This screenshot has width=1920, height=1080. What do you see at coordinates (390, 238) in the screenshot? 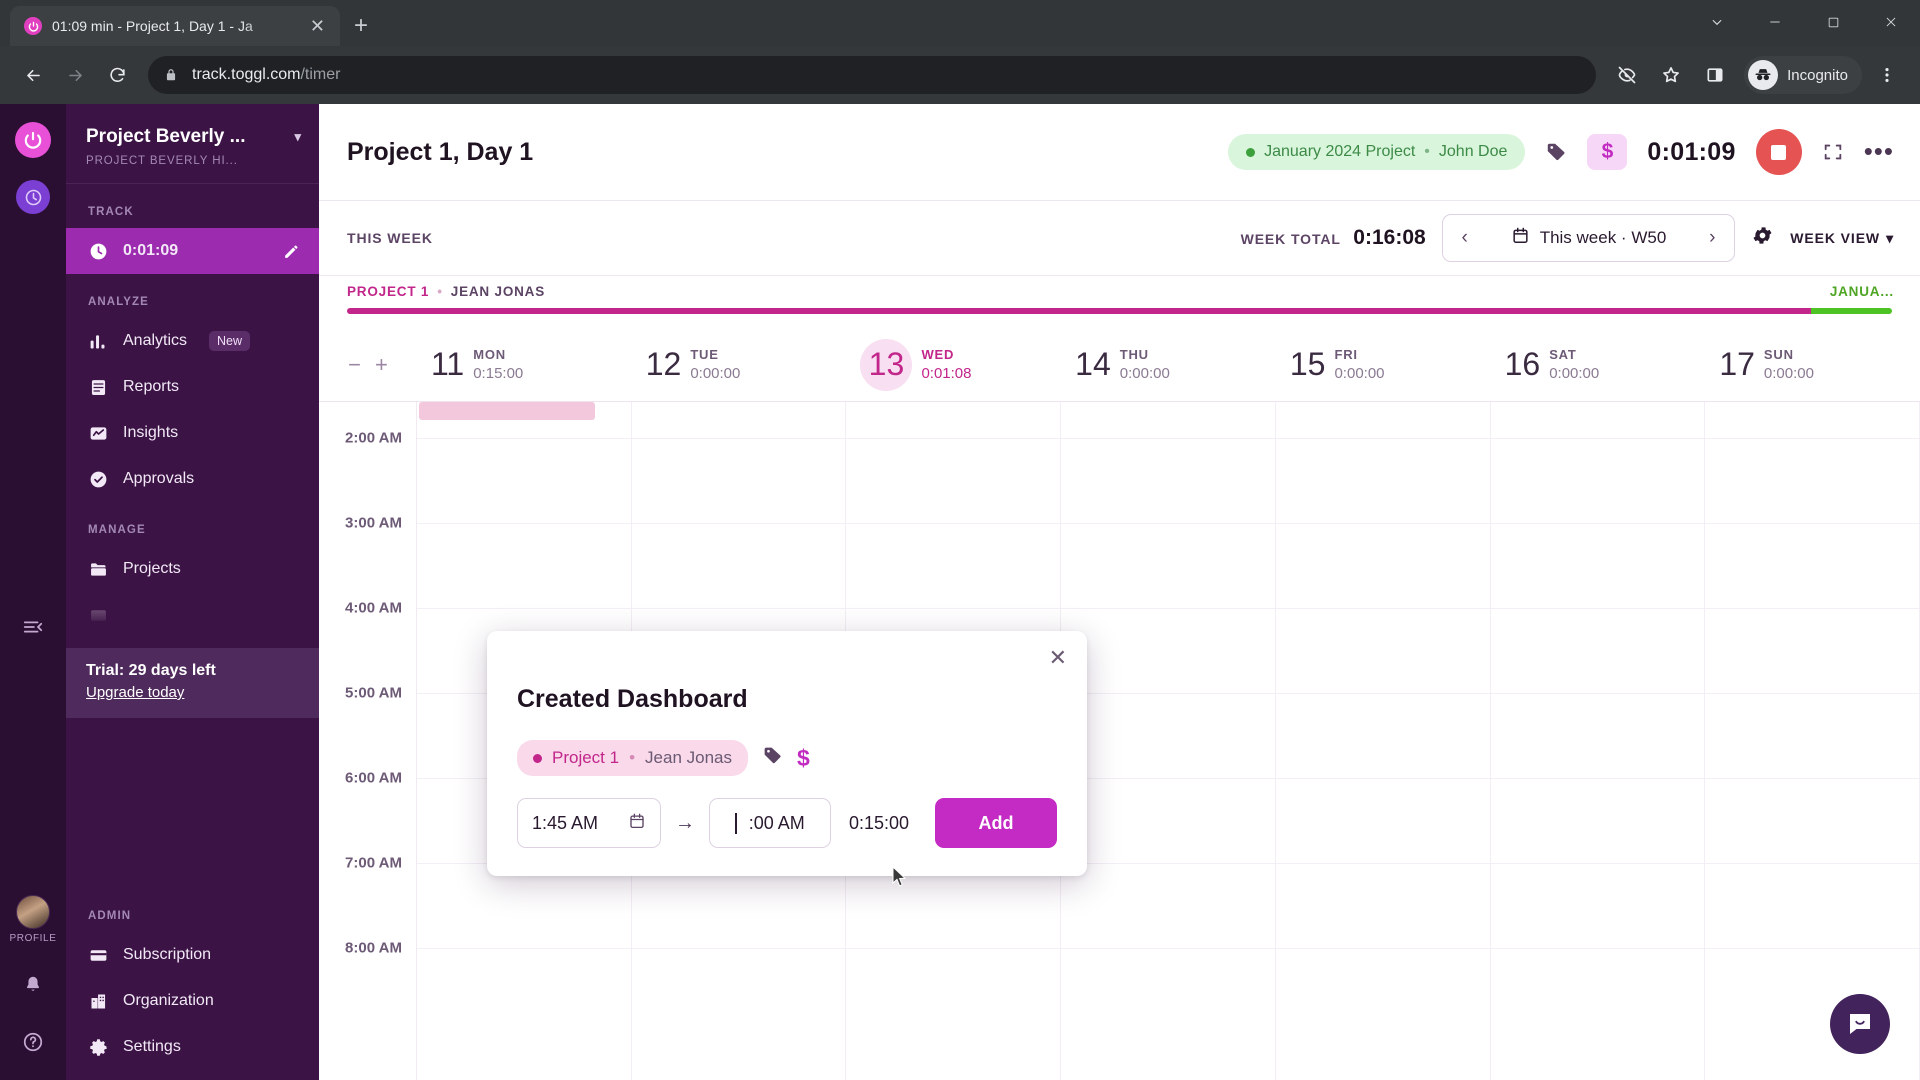
I see `this-week-label: THIS WEEK` at bounding box center [390, 238].